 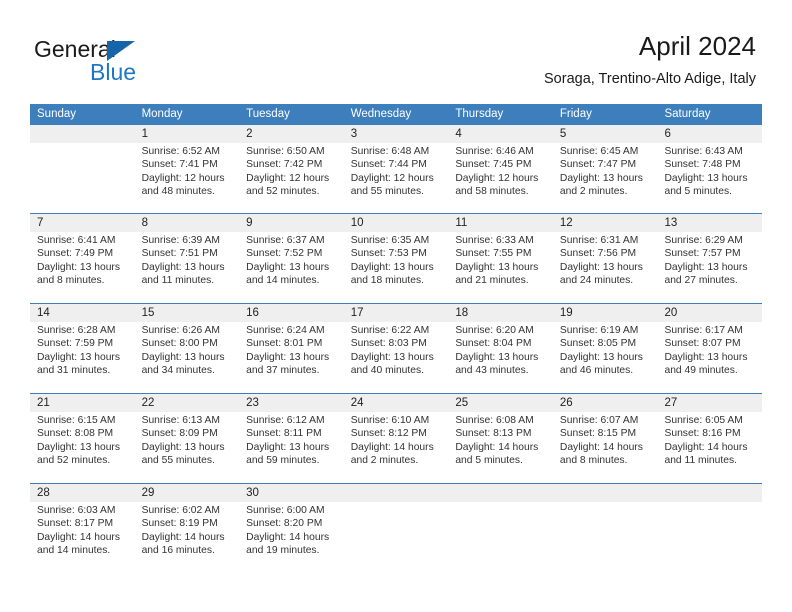 I want to click on sunset-text: Sunset: 7:52 PM, so click(x=284, y=254).